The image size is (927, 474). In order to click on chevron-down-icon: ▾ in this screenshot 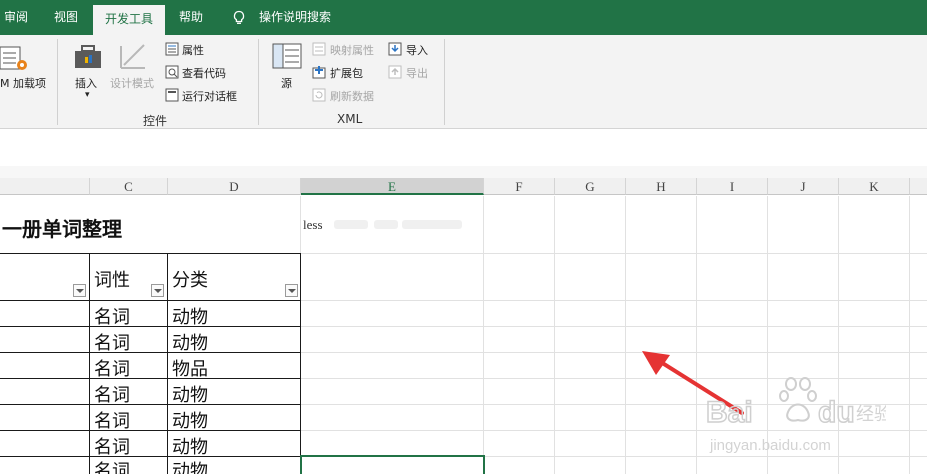, I will do `click(87, 95)`.